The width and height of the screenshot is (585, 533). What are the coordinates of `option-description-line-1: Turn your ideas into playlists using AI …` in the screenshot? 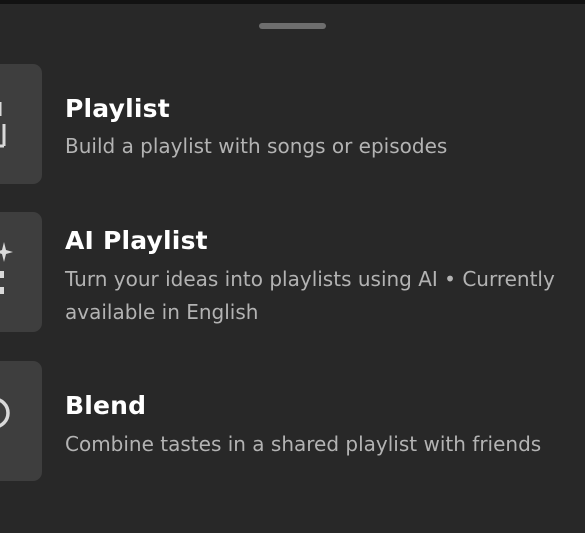 It's located at (310, 279).